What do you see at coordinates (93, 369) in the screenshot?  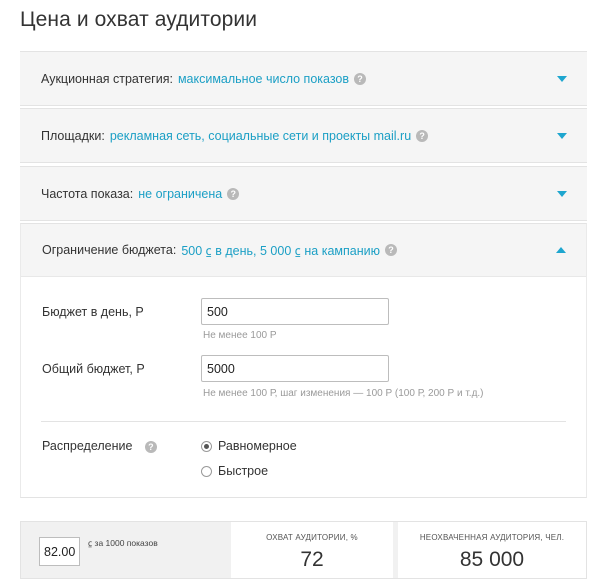 I see `total-budget-label: Общий бюджет, Р` at bounding box center [93, 369].